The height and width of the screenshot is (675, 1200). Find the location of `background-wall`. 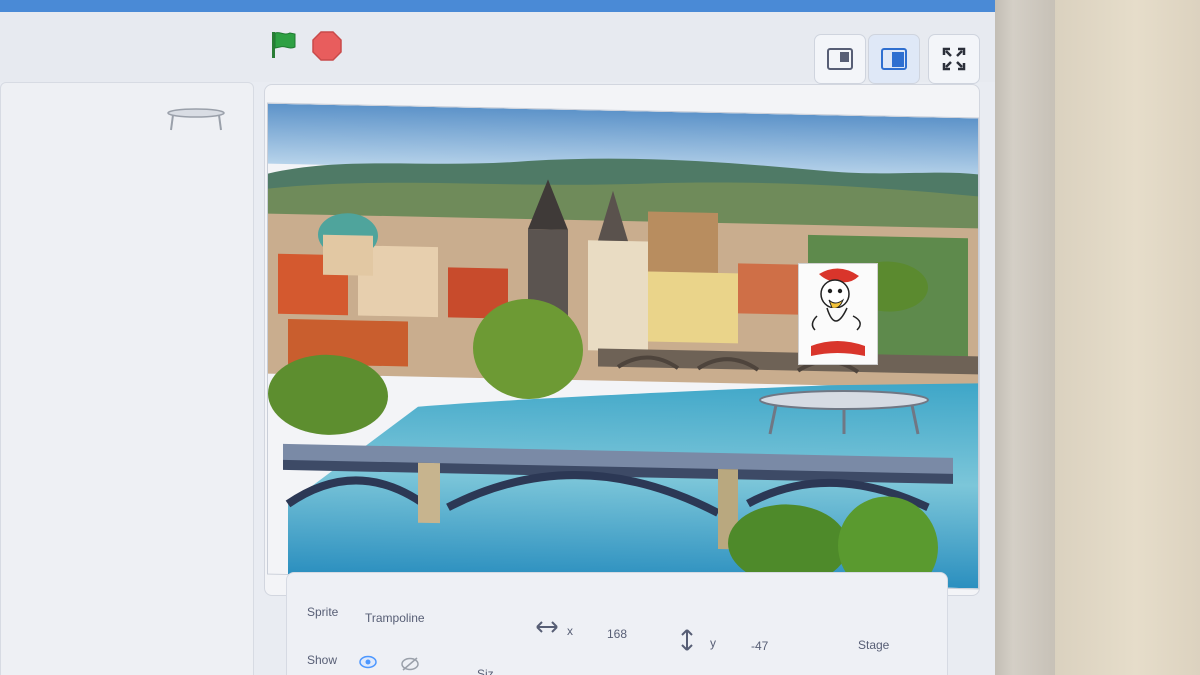

background-wall is located at coordinates (1120, 337).